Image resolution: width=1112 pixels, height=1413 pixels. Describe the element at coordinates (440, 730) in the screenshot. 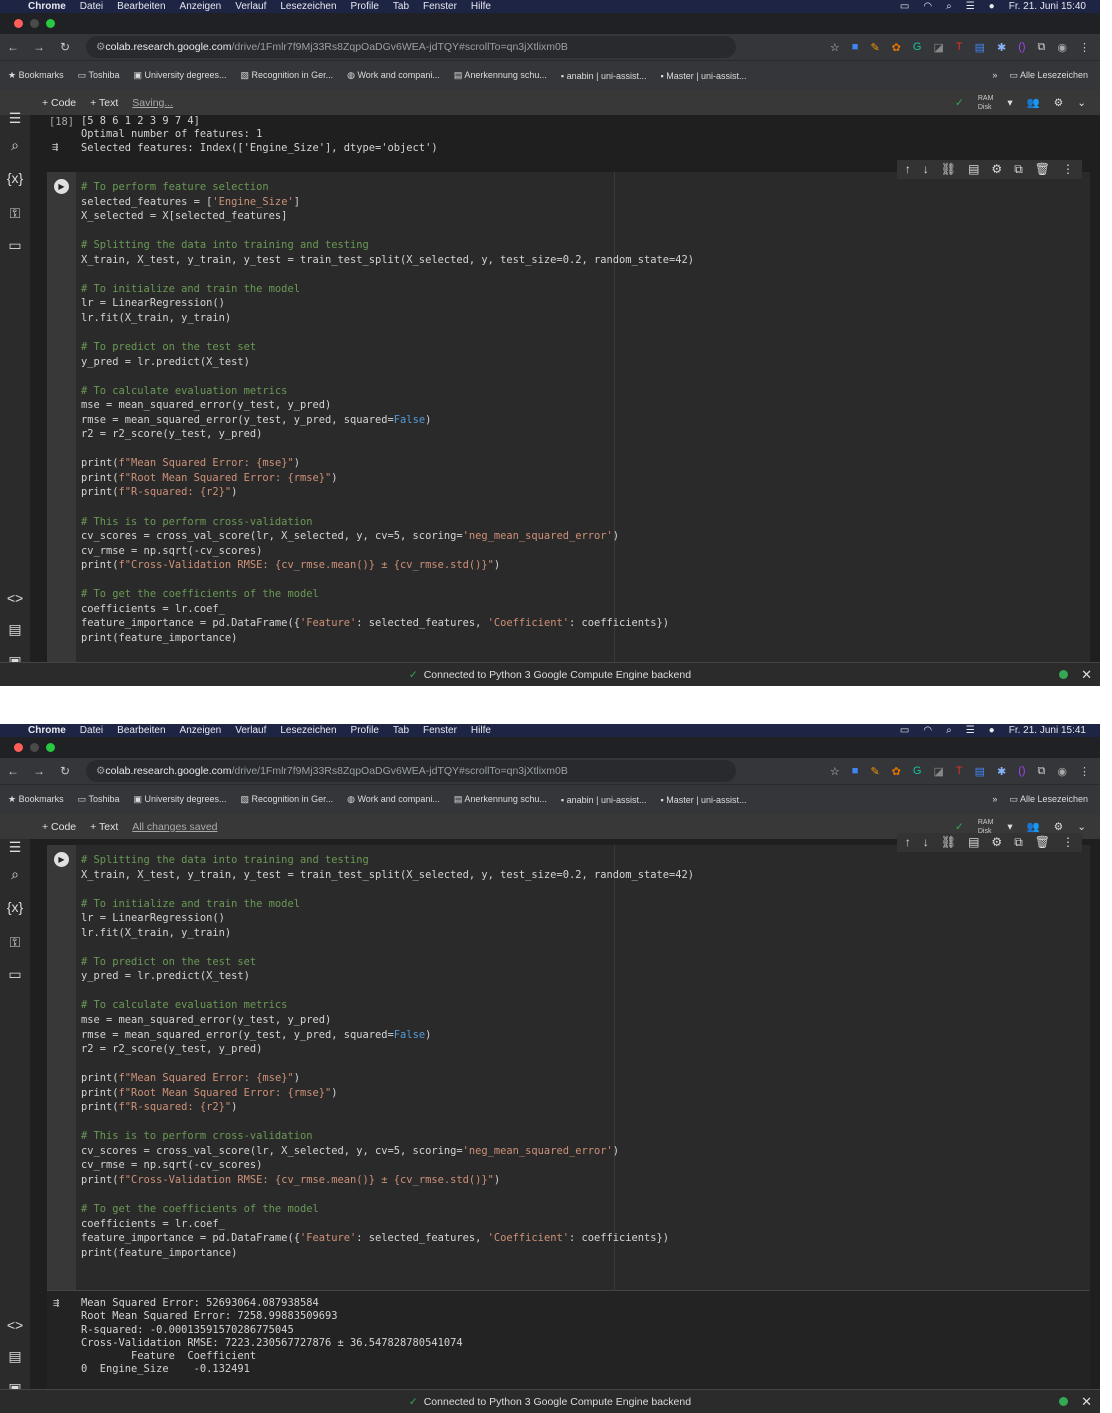

I see `menu-fenster: Fenster` at that location.